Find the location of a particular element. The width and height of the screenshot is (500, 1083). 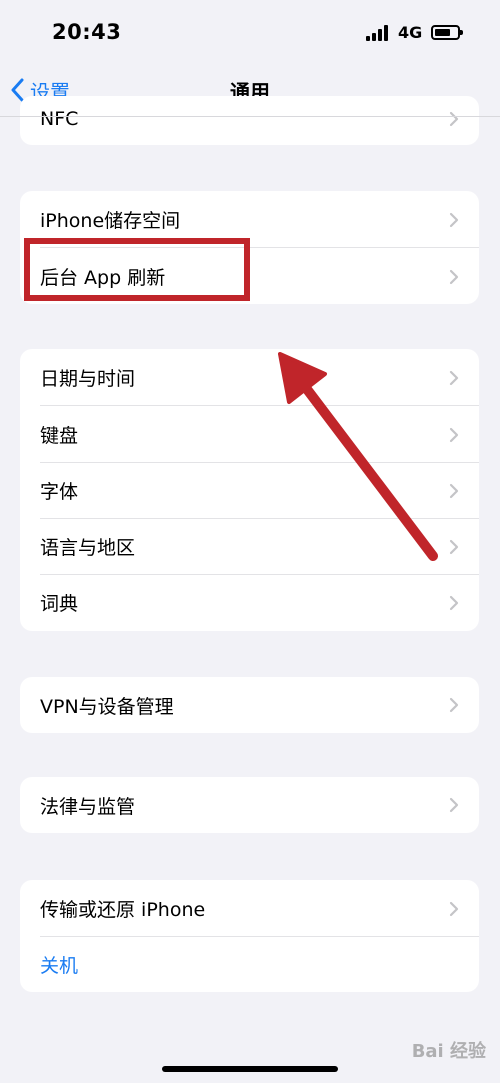

cellular-signal-icon is located at coordinates (377, 33).